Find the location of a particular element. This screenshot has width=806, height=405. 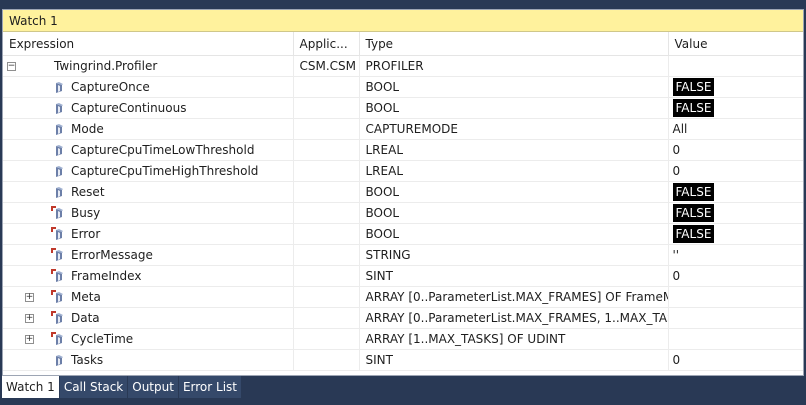

expression-cell: CaptureOnce is located at coordinates (148, 87).